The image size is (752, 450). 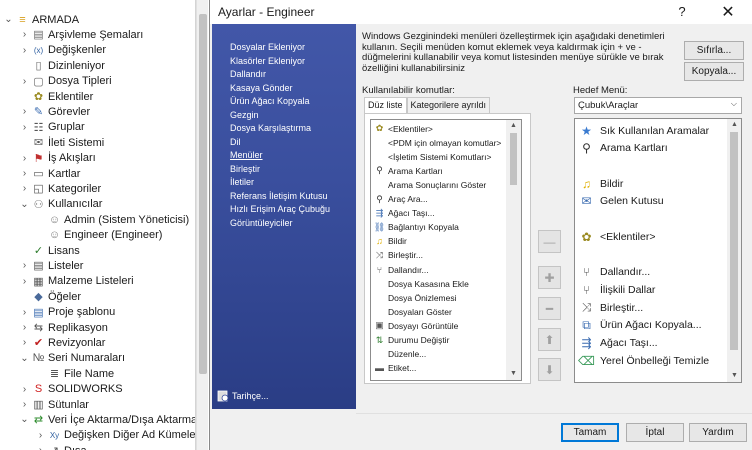 What do you see at coordinates (60, 188) in the screenshot?
I see `tree-item: › ◱ Kategoriler` at bounding box center [60, 188].